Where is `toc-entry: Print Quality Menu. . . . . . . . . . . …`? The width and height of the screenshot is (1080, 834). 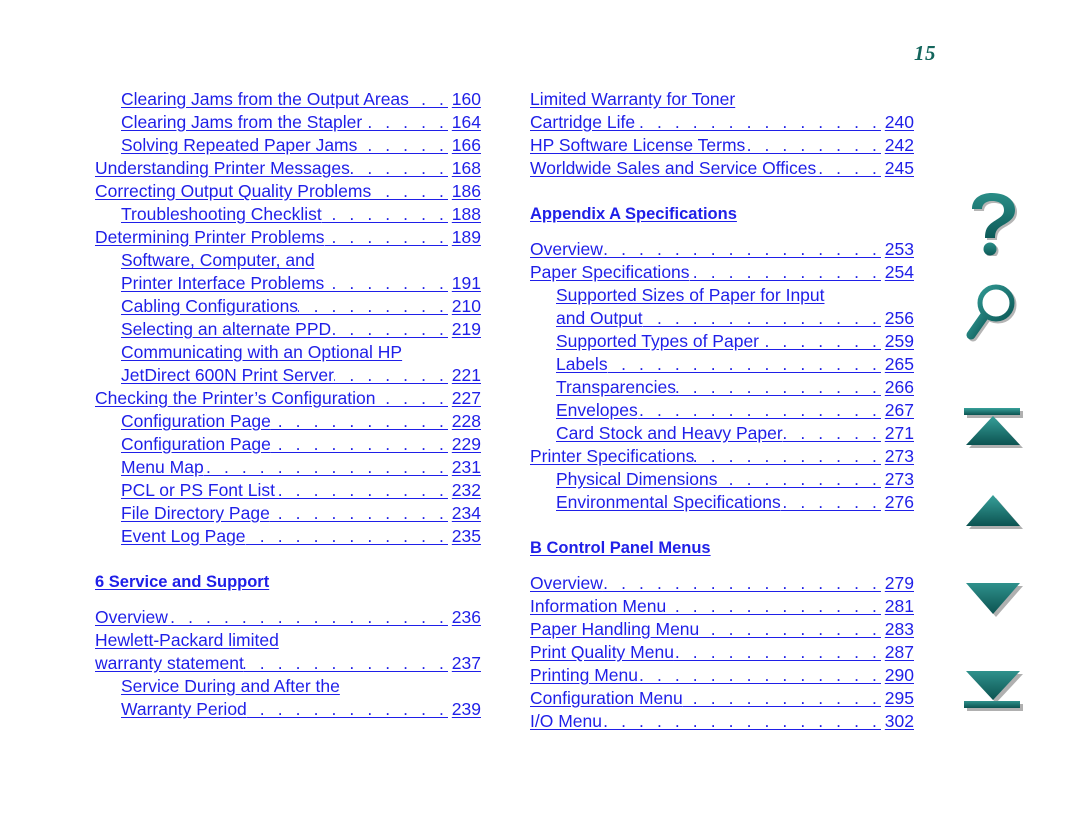 toc-entry: Print Quality Menu. . . . . . . . . . . … is located at coordinates (722, 652).